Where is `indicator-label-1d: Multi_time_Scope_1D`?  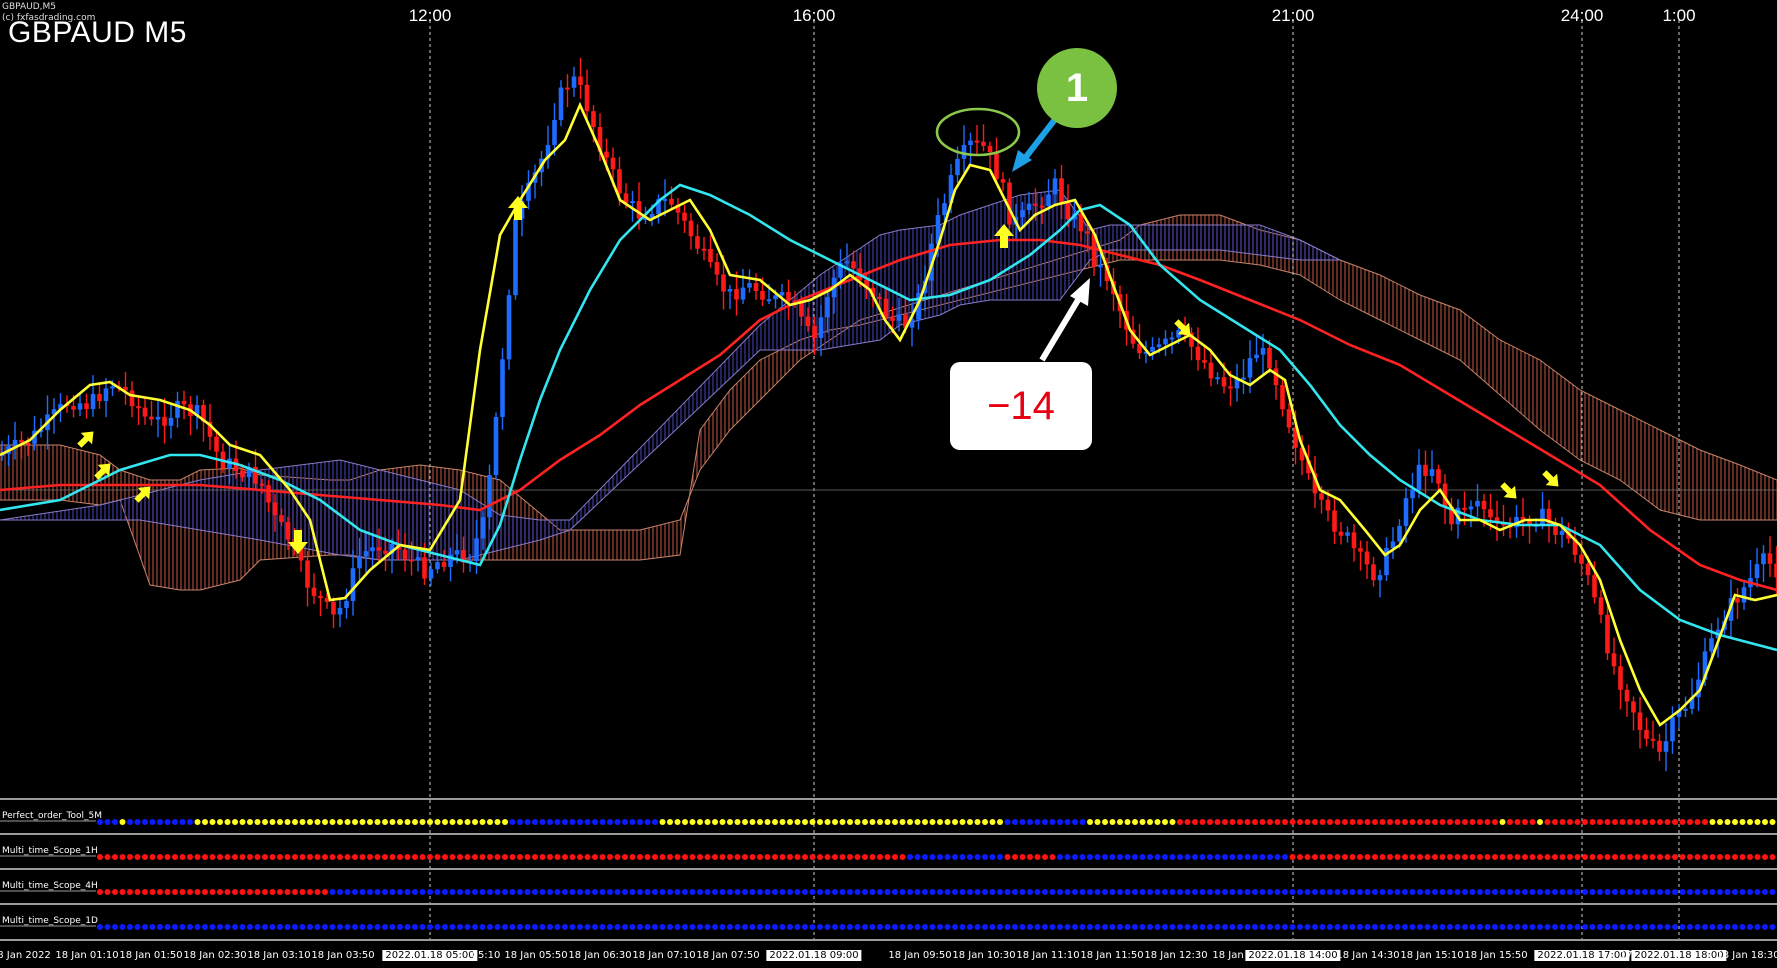 indicator-label-1d: Multi_time_Scope_1D is located at coordinates (50, 921).